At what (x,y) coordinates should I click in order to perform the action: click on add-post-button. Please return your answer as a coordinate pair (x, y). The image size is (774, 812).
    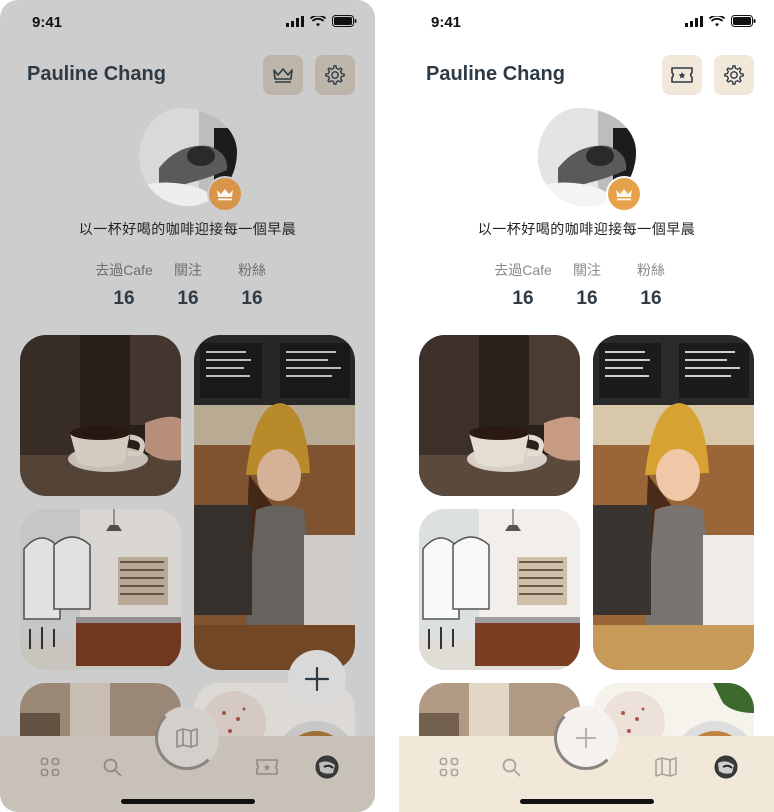
    Looking at the image, I should click on (317, 679).